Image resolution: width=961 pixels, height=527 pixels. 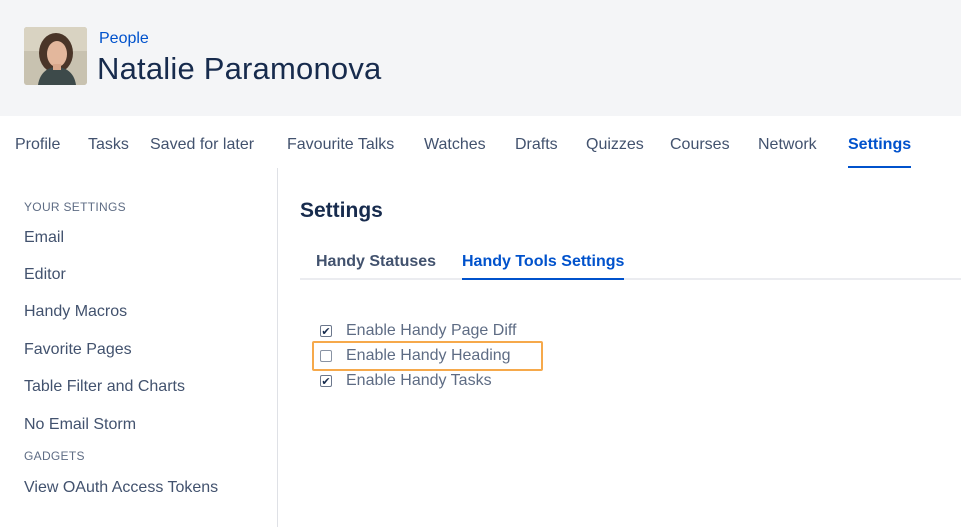 I want to click on sidebar-item-no-email-storm: No Email Storm, so click(x=80, y=425).